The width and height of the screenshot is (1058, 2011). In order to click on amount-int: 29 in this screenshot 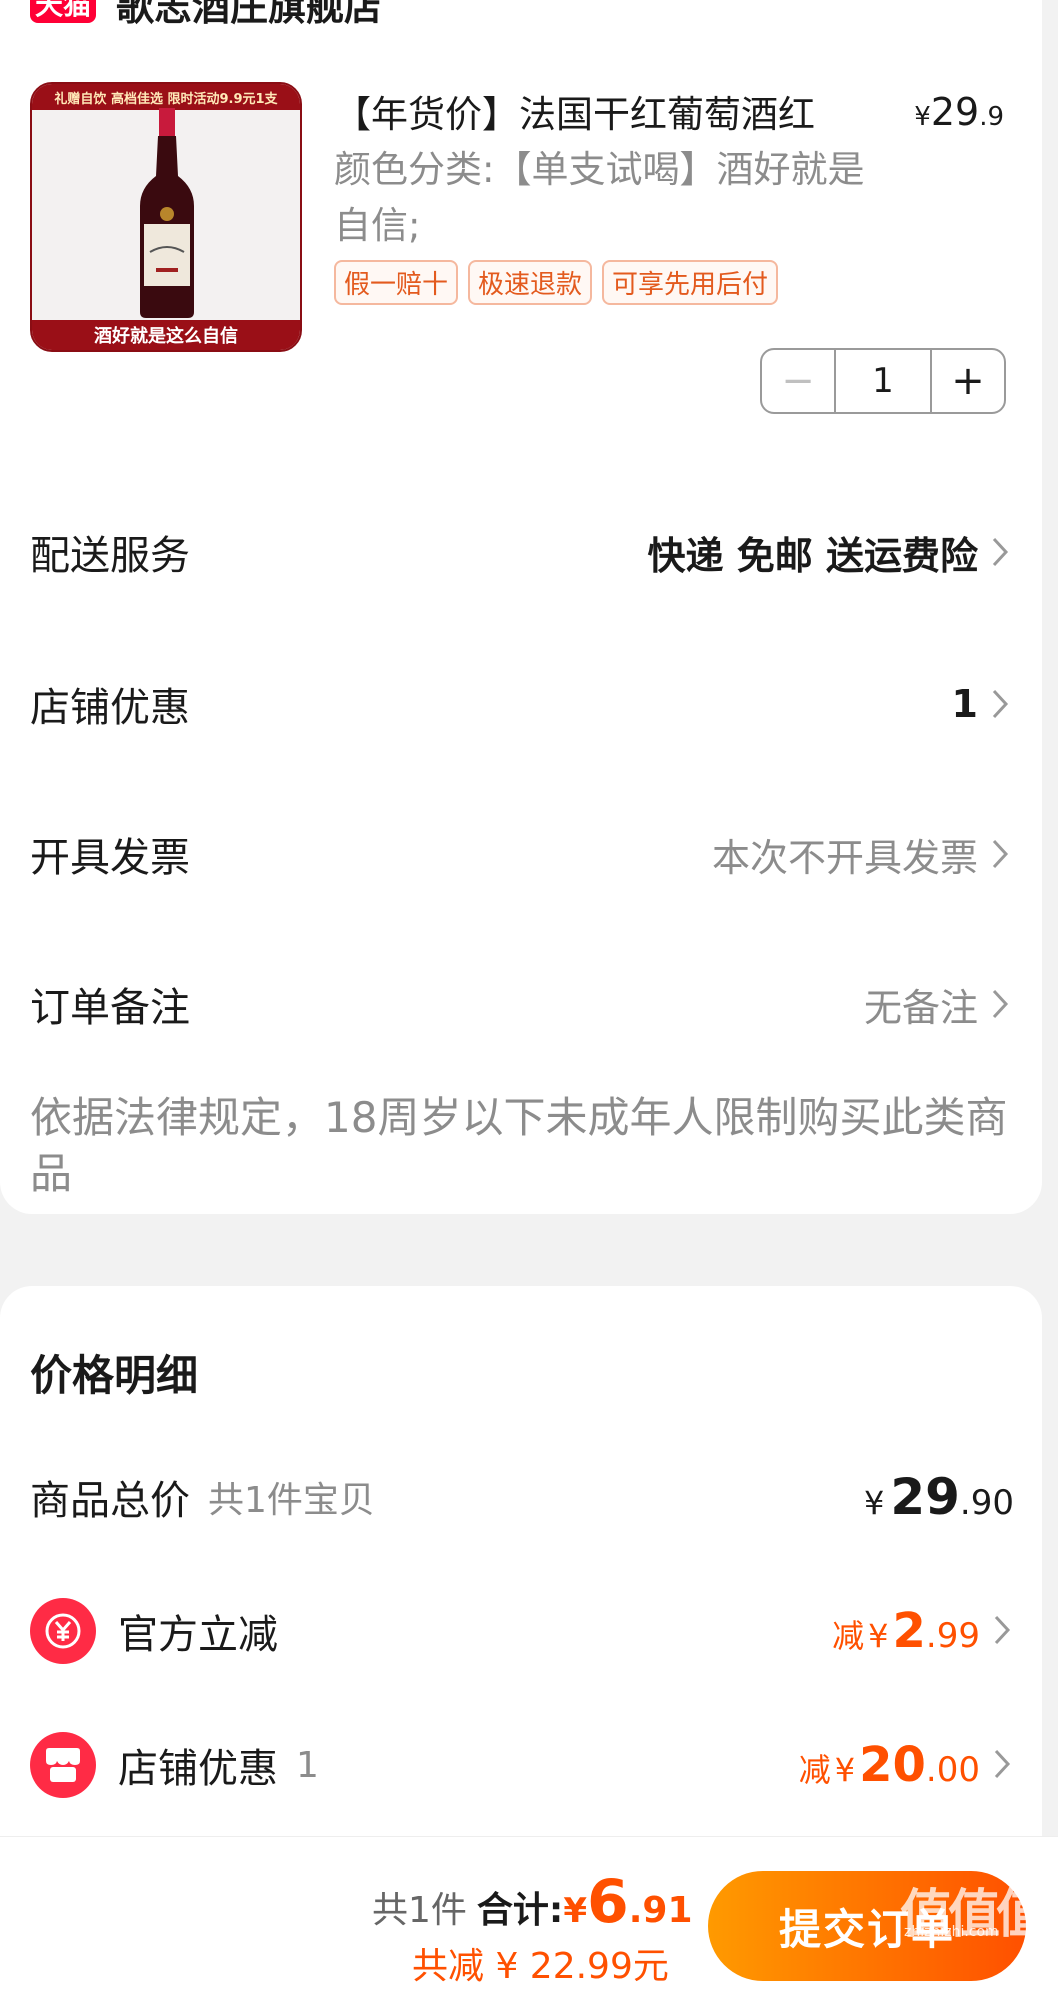, I will do `click(925, 1497)`.